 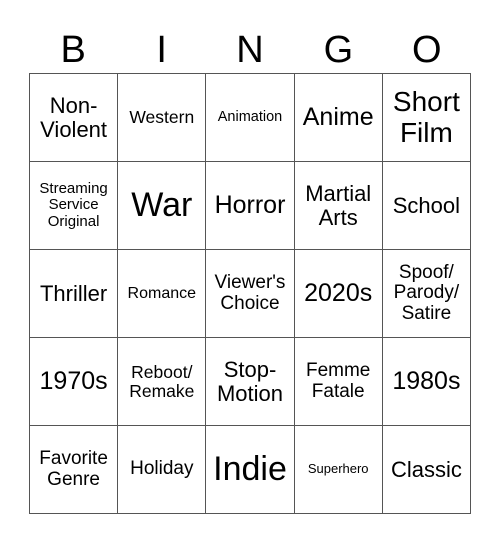 I want to click on header-letter-b: B, so click(x=73, y=50).